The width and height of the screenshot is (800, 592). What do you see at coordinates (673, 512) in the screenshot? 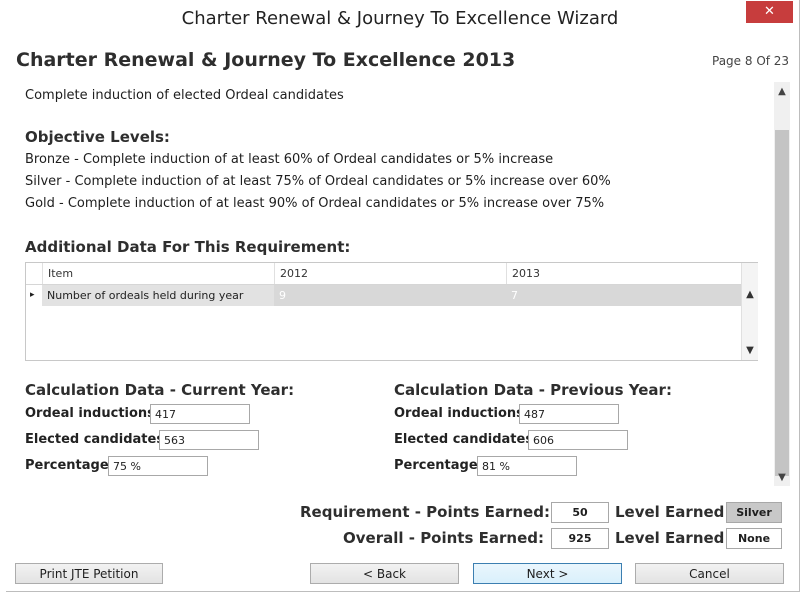
I see `requirement-level-label: Level Earned:` at bounding box center [673, 512].